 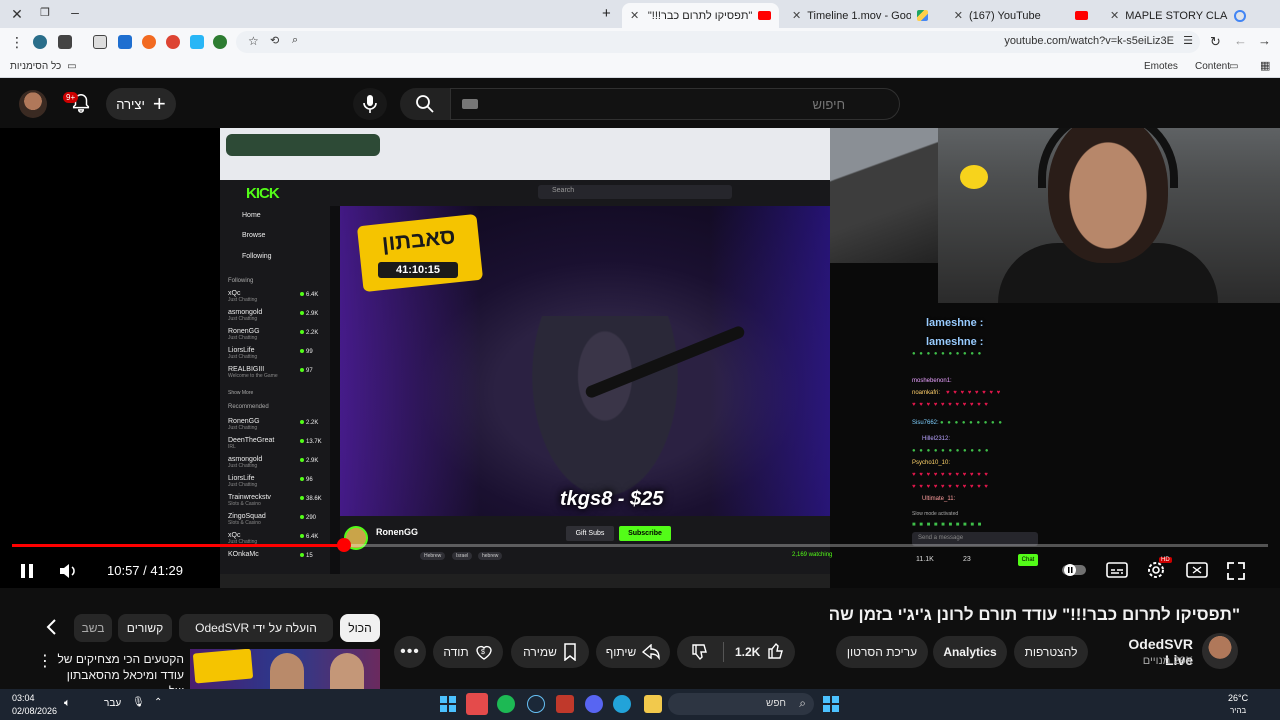 What do you see at coordinates (1265, 65) in the screenshot?
I see `apps-grid-icon: ▦` at bounding box center [1265, 65].